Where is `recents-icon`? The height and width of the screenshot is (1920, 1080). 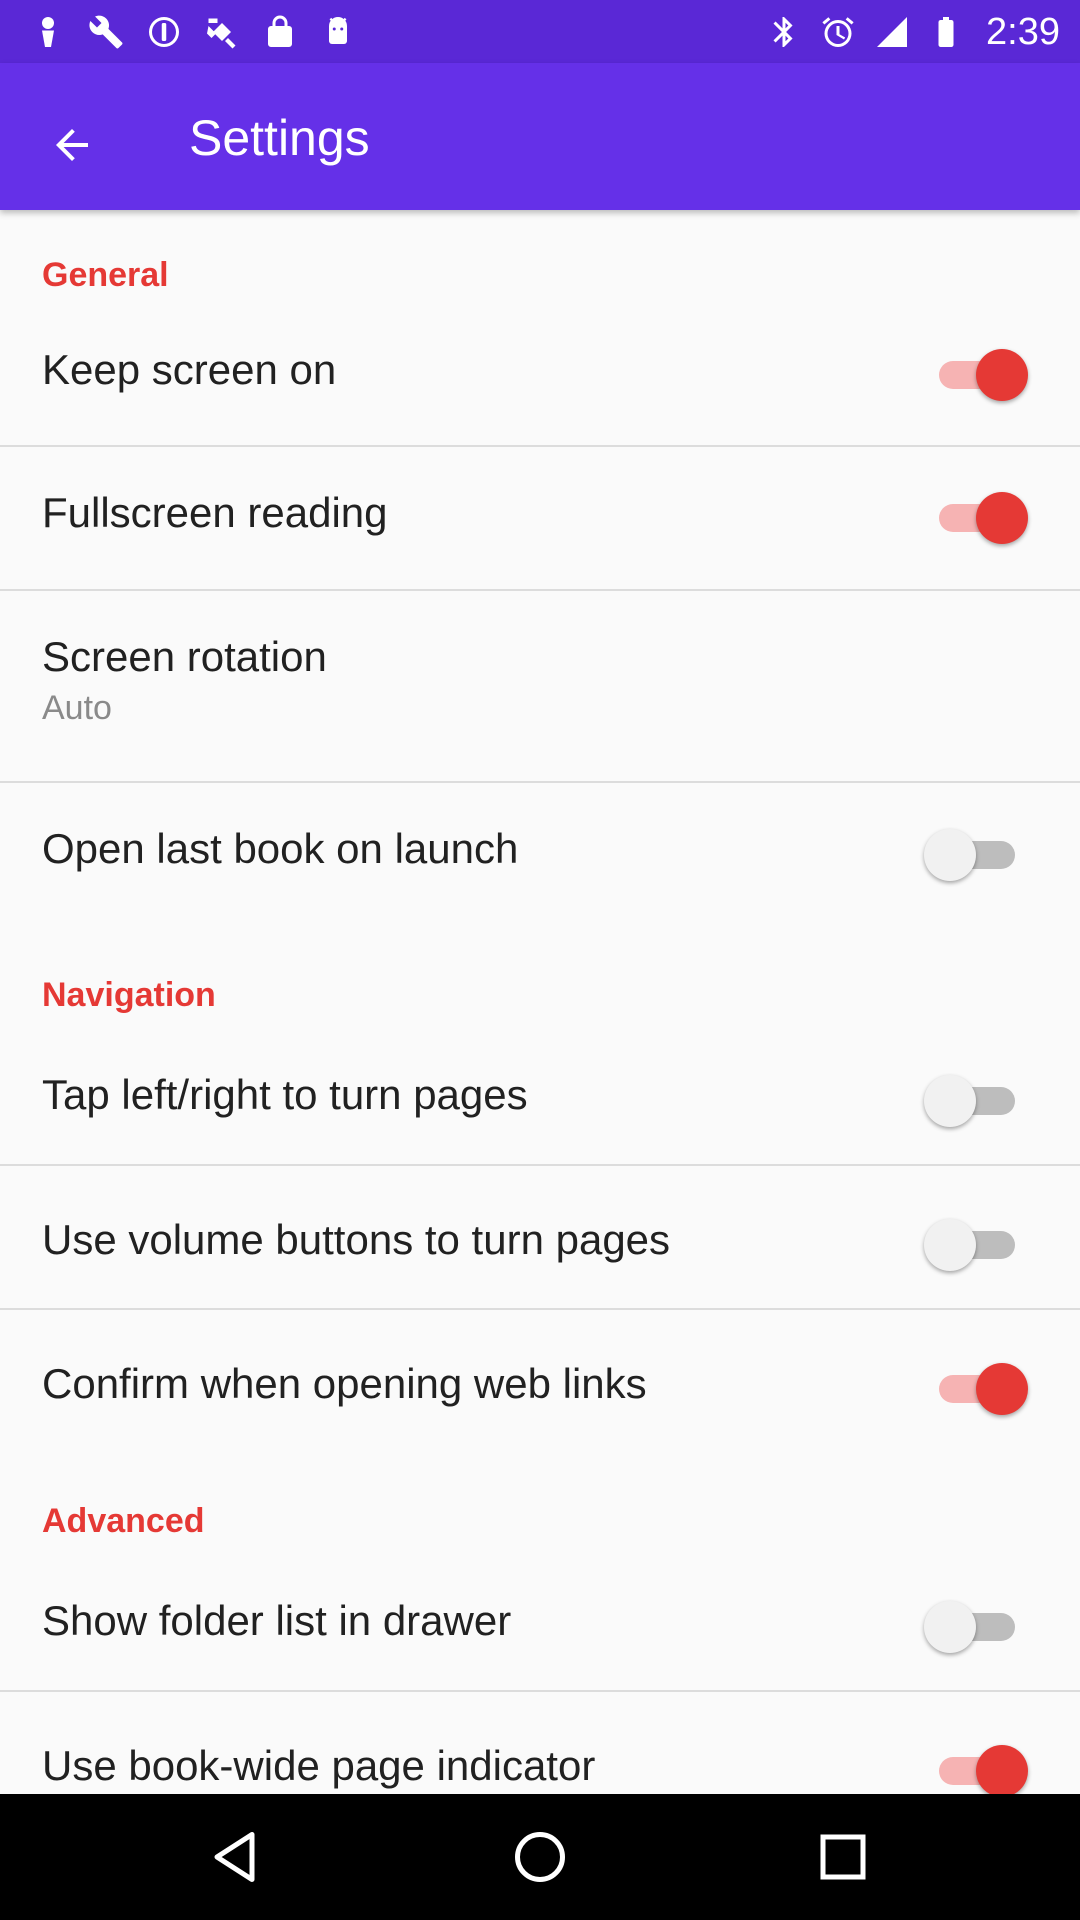
recents-icon is located at coordinates (843, 1857).